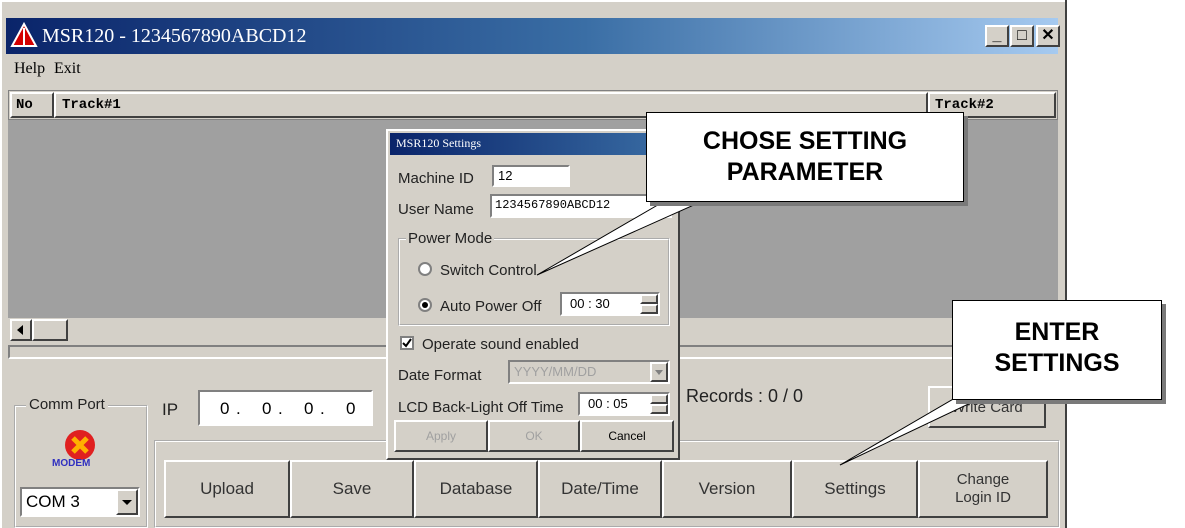  I want to click on callout-enter-settings: ENTER SETTINGS, so click(1057, 350).